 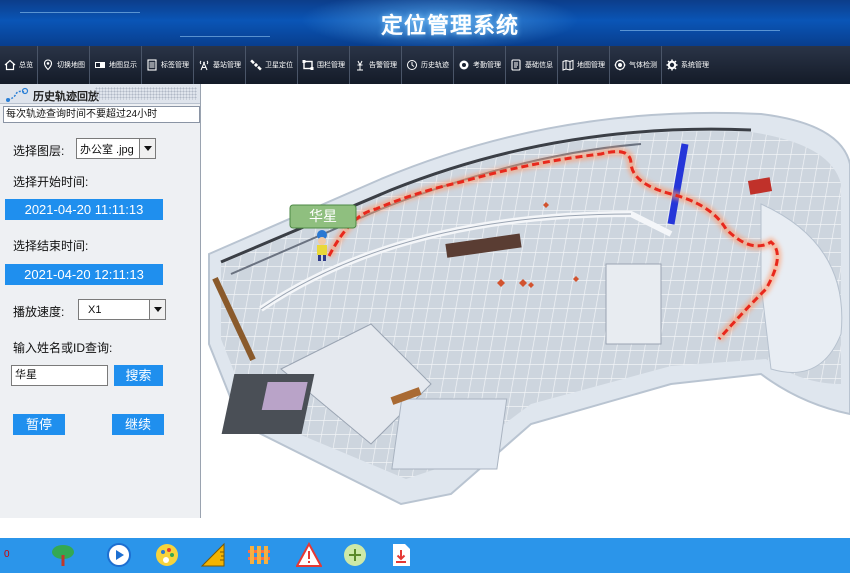 What do you see at coordinates (7, 554) in the screenshot?
I see `alarm-count: 0` at bounding box center [7, 554].